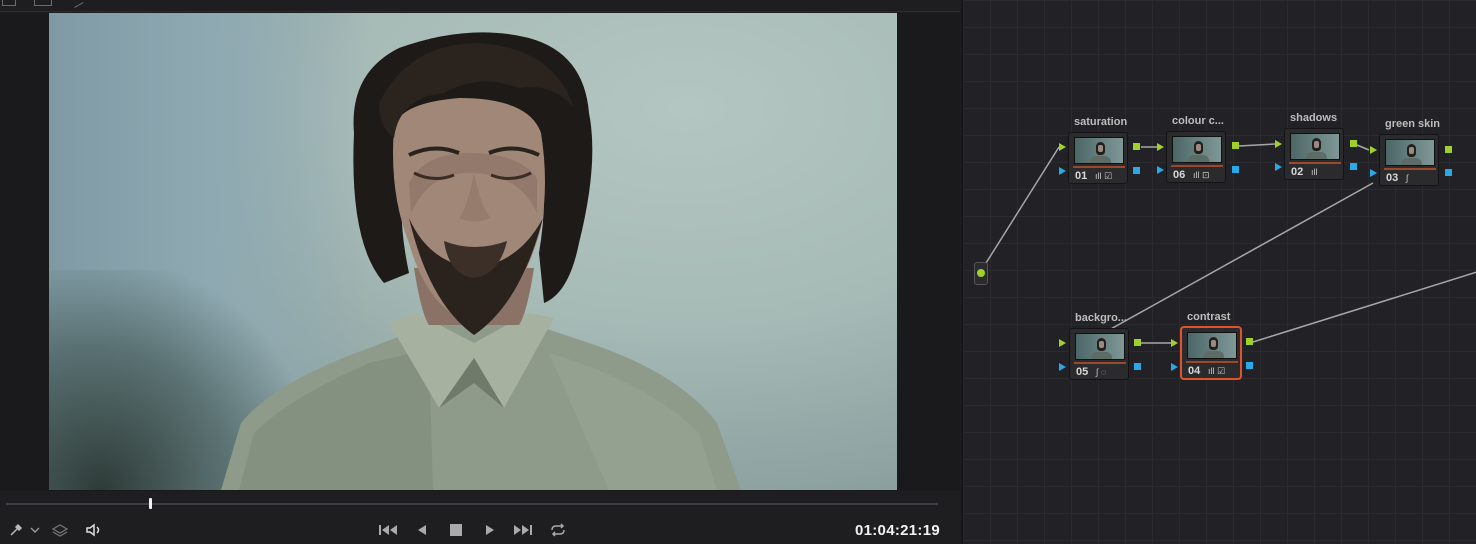 Image resolution: width=1476 pixels, height=544 pixels. I want to click on wand-icon, so click(77, 4).